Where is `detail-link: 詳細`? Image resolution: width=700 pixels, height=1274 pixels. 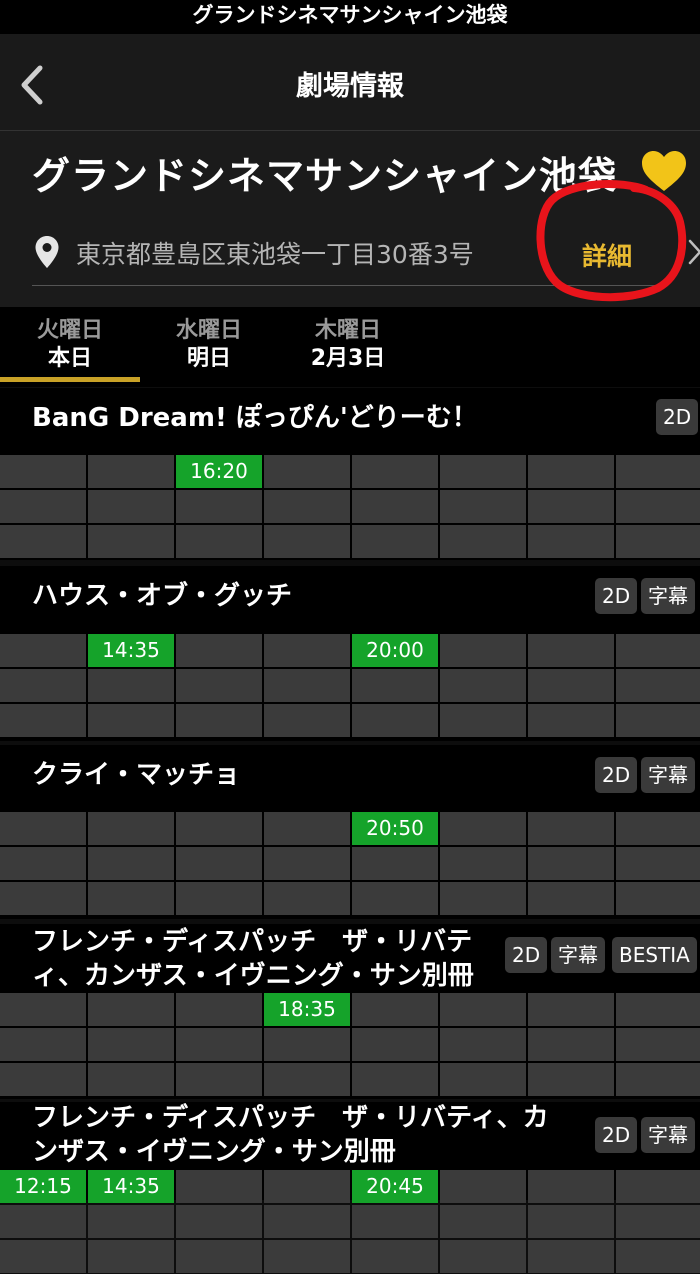
detail-link: 詳細 is located at coordinates (640, 252).